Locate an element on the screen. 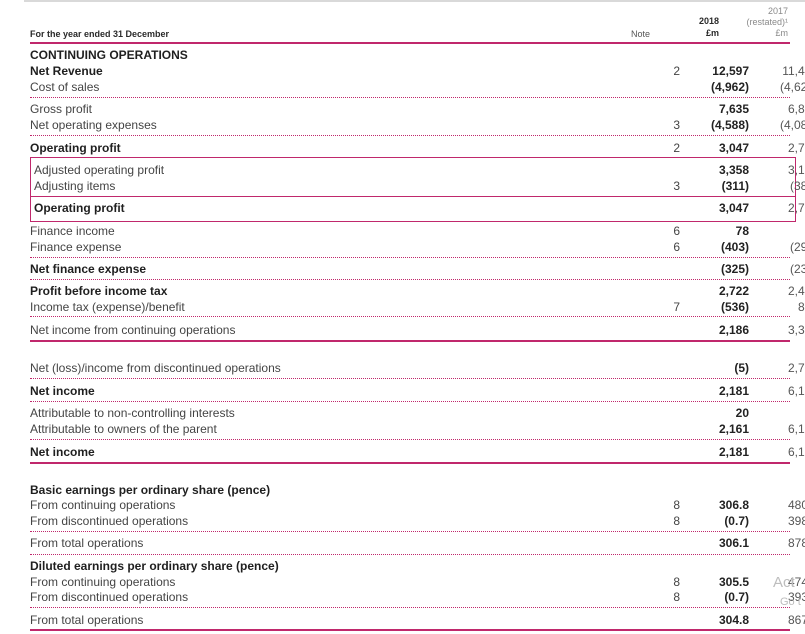 The width and height of the screenshot is (805, 634). section-title: CONTINUING OPERATIONS is located at coordinates (410, 55).